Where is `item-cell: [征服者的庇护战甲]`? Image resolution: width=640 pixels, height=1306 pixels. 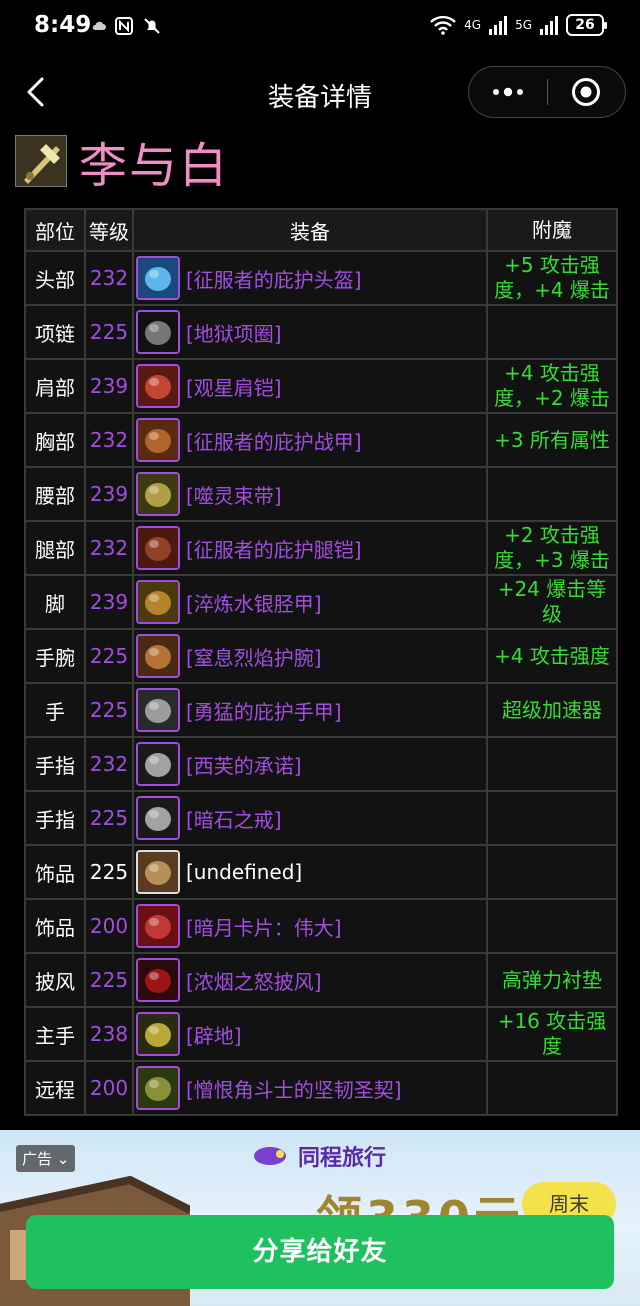 item-cell: [征服者的庇护战甲] is located at coordinates (310, 440).